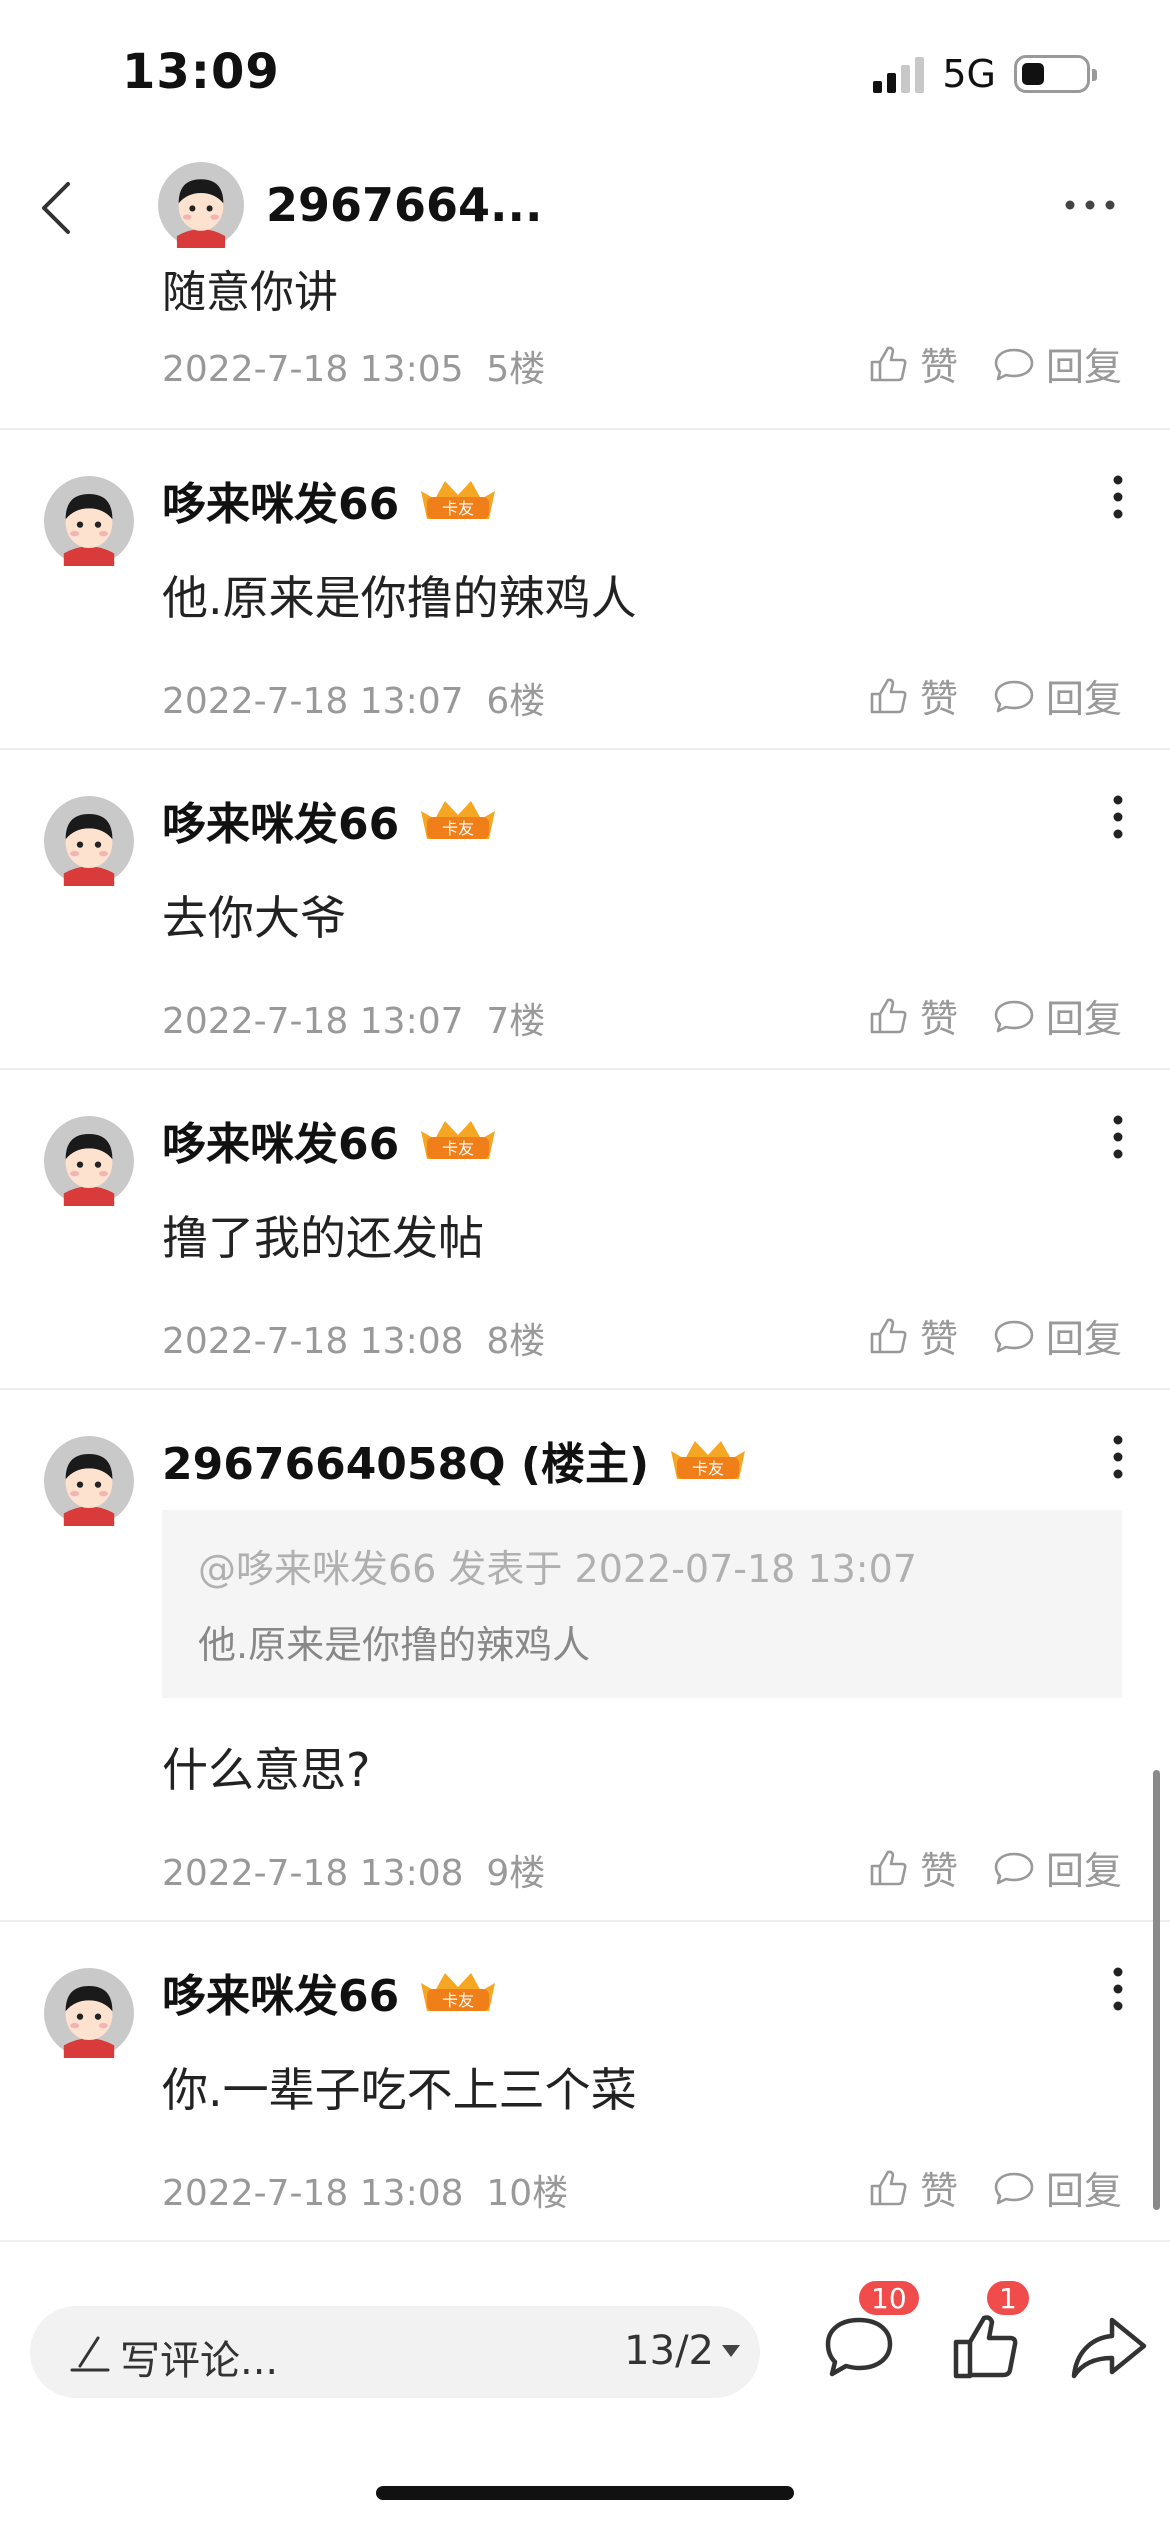 The width and height of the screenshot is (1170, 2532). Describe the element at coordinates (399, 2090) in the screenshot. I see `post-text: 你.一辈子吃不上三个菜` at that location.